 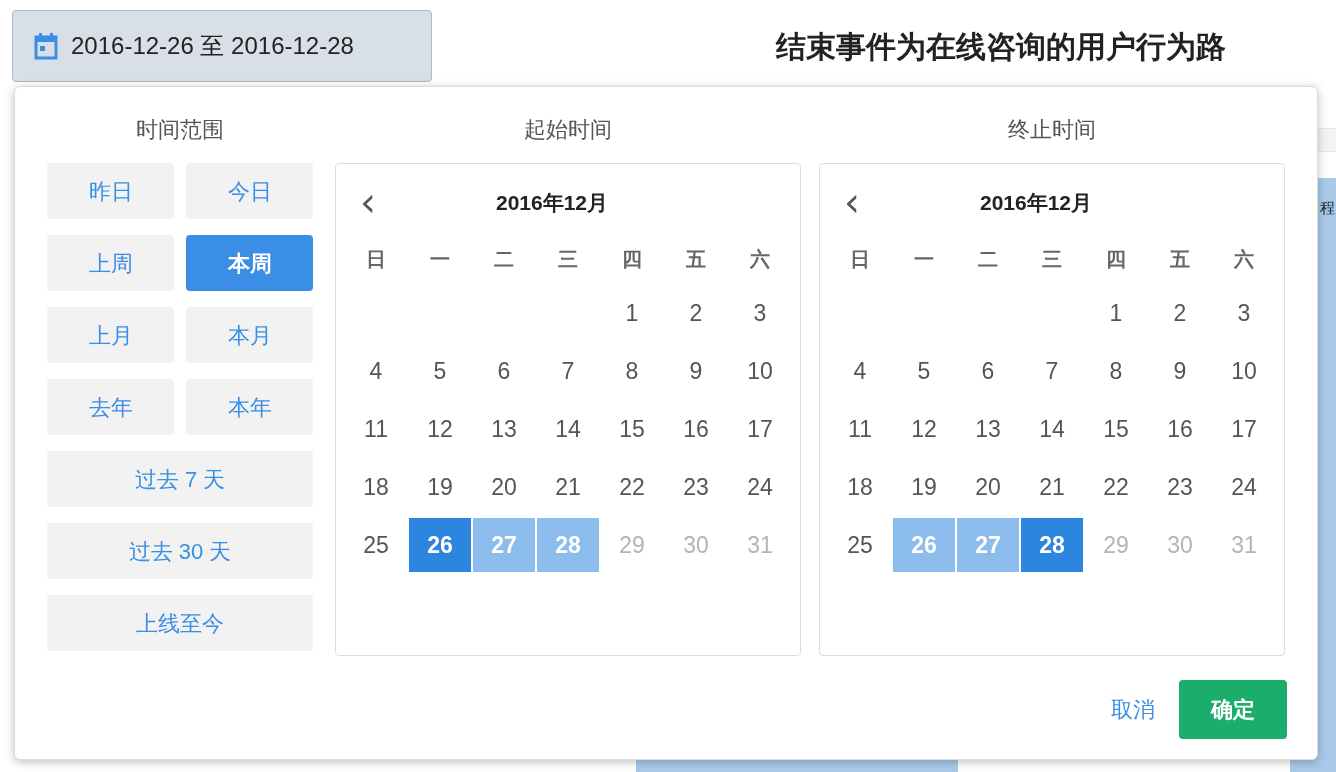 I want to click on calendar-heading: 终止时间, so click(x=1052, y=130).